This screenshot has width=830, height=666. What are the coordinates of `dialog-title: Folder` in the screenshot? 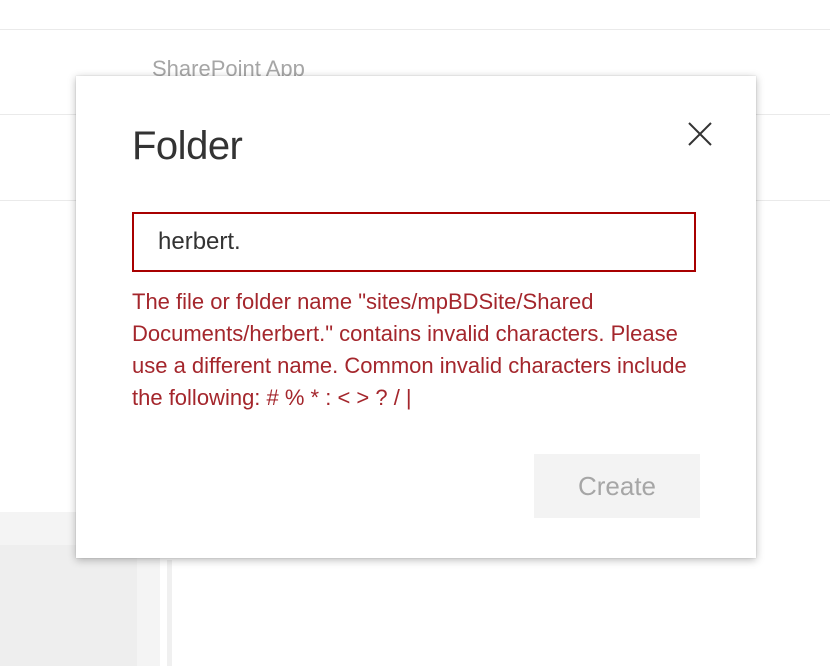 It's located at (187, 146).